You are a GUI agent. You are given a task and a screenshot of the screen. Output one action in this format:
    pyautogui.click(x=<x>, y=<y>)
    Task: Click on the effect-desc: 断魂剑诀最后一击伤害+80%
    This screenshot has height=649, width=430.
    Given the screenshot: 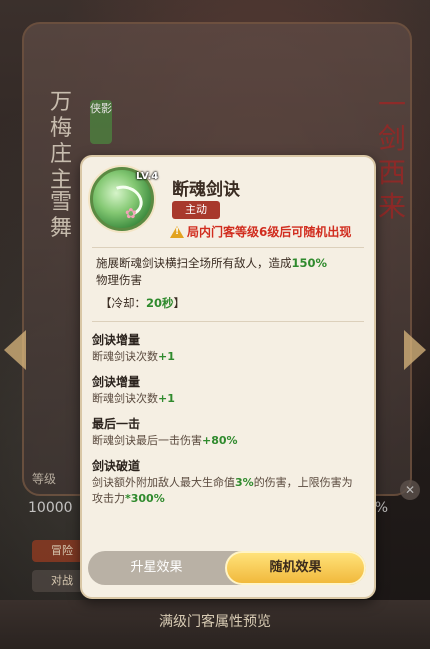 What is the action you would take?
    pyautogui.click(x=227, y=441)
    